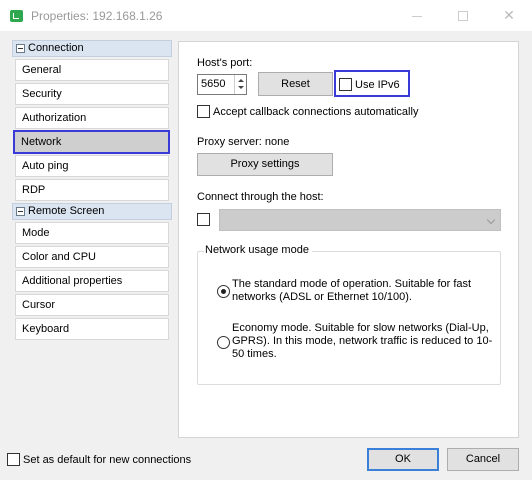 Image resolution: width=532 pixels, height=480 pixels. What do you see at coordinates (97, 16) in the screenshot?
I see `window-title: Properties: 192.168.1.26` at bounding box center [97, 16].